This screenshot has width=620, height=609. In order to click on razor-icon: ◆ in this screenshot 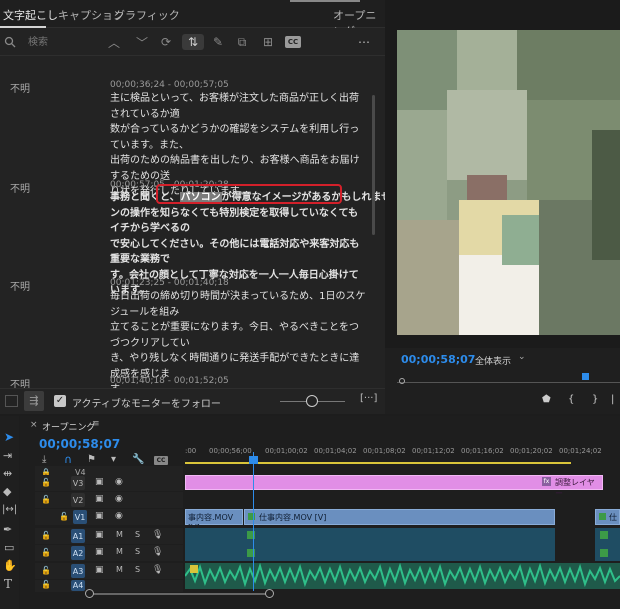, I will do `click(7, 491)`.